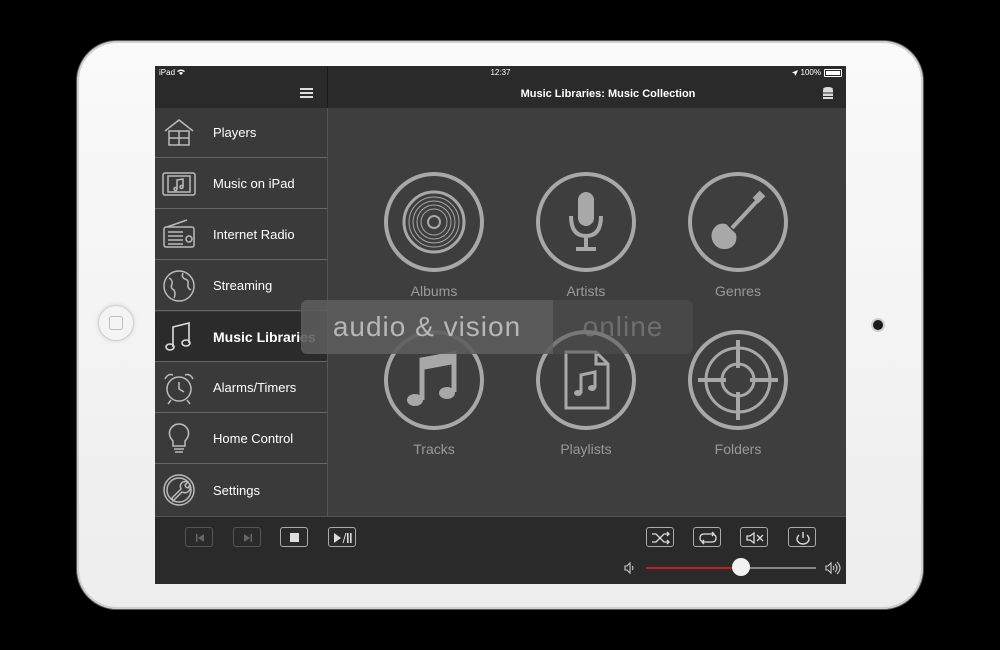 Image resolution: width=1000 pixels, height=650 pixels. Describe the element at coordinates (179, 285) in the screenshot. I see `globe-icon` at that location.